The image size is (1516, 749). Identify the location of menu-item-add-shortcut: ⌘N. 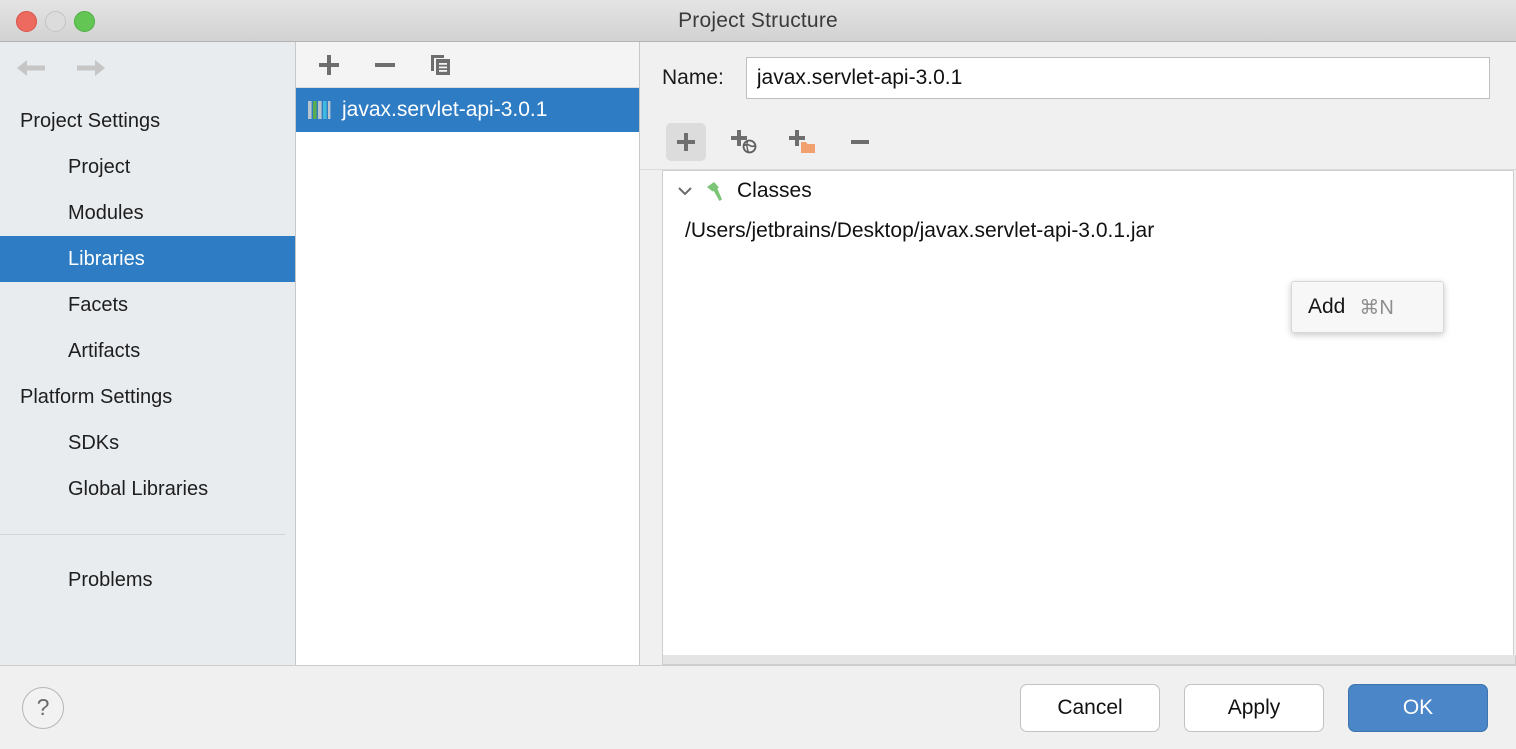
(1376, 307).